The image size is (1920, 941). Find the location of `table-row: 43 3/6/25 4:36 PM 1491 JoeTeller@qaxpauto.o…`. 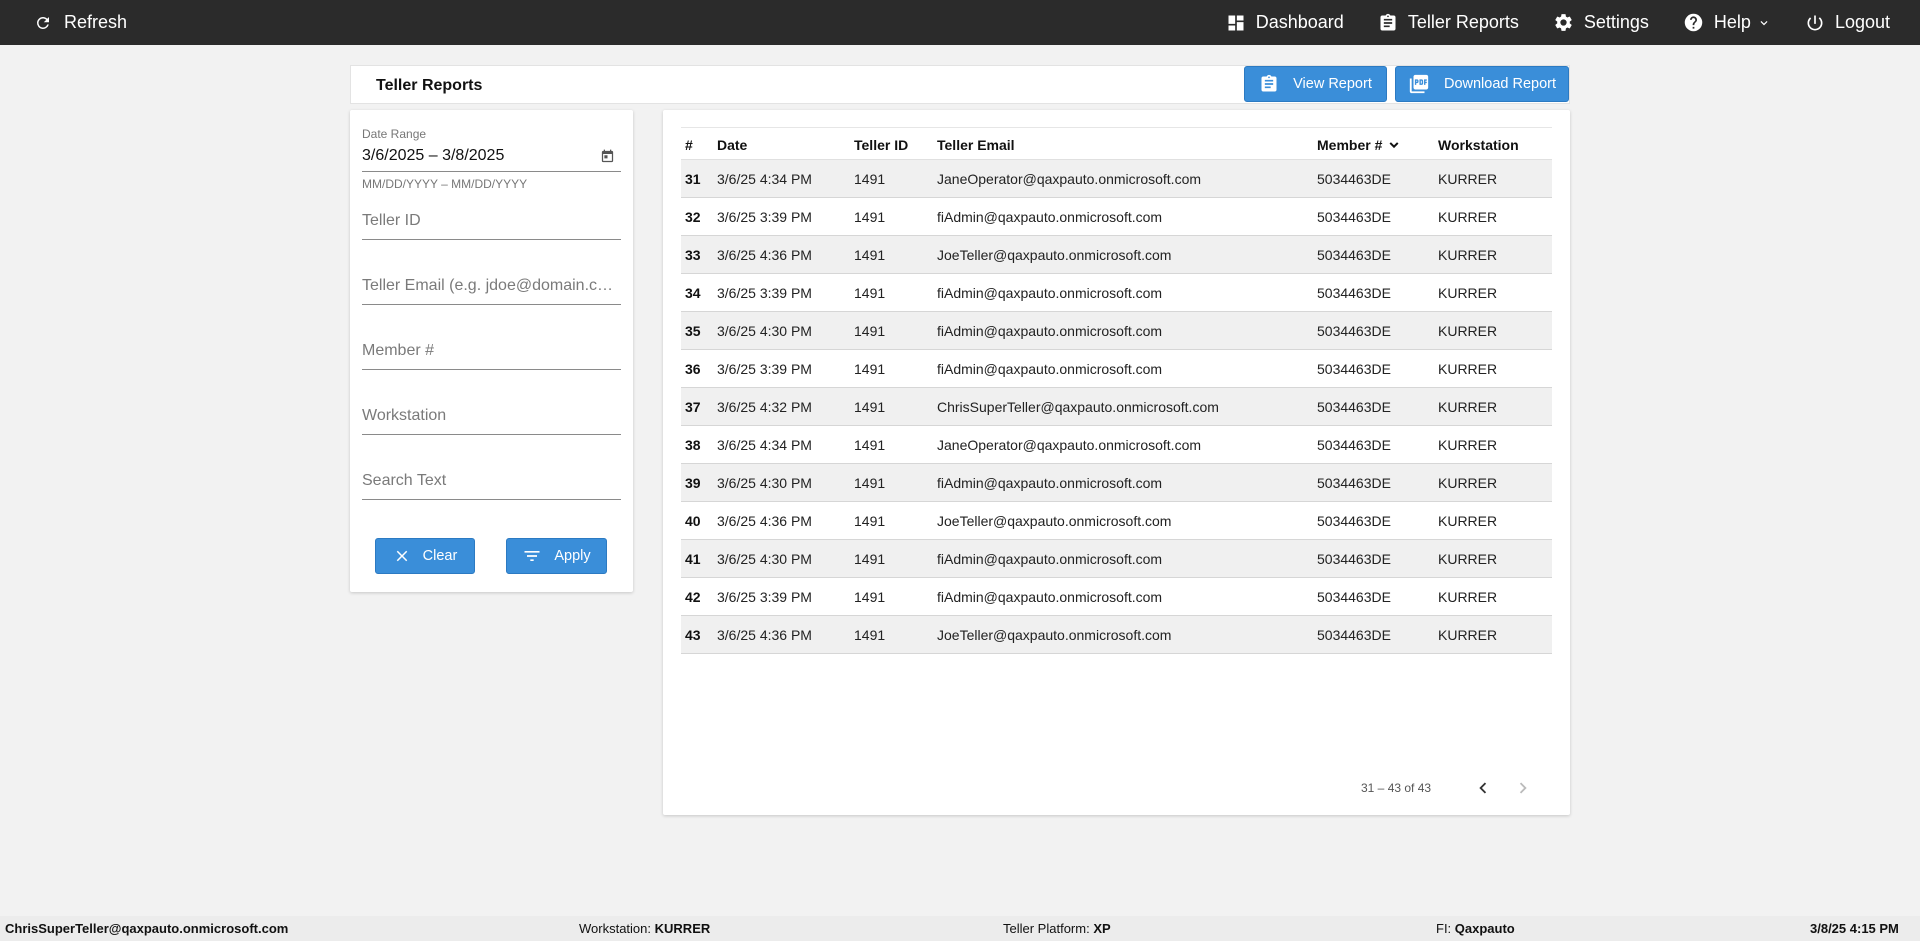

table-row: 43 3/6/25 4:36 PM 1491 JoeTeller@qaxpauto.o… is located at coordinates (1116, 635).